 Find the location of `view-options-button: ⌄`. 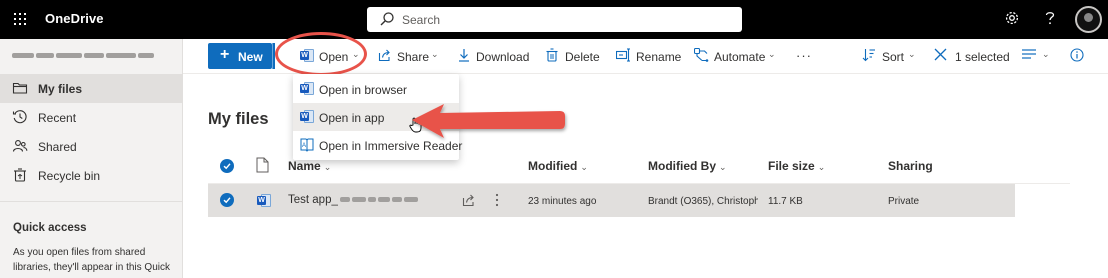

view-options-button: ⌄ is located at coordinates (1037, 56).